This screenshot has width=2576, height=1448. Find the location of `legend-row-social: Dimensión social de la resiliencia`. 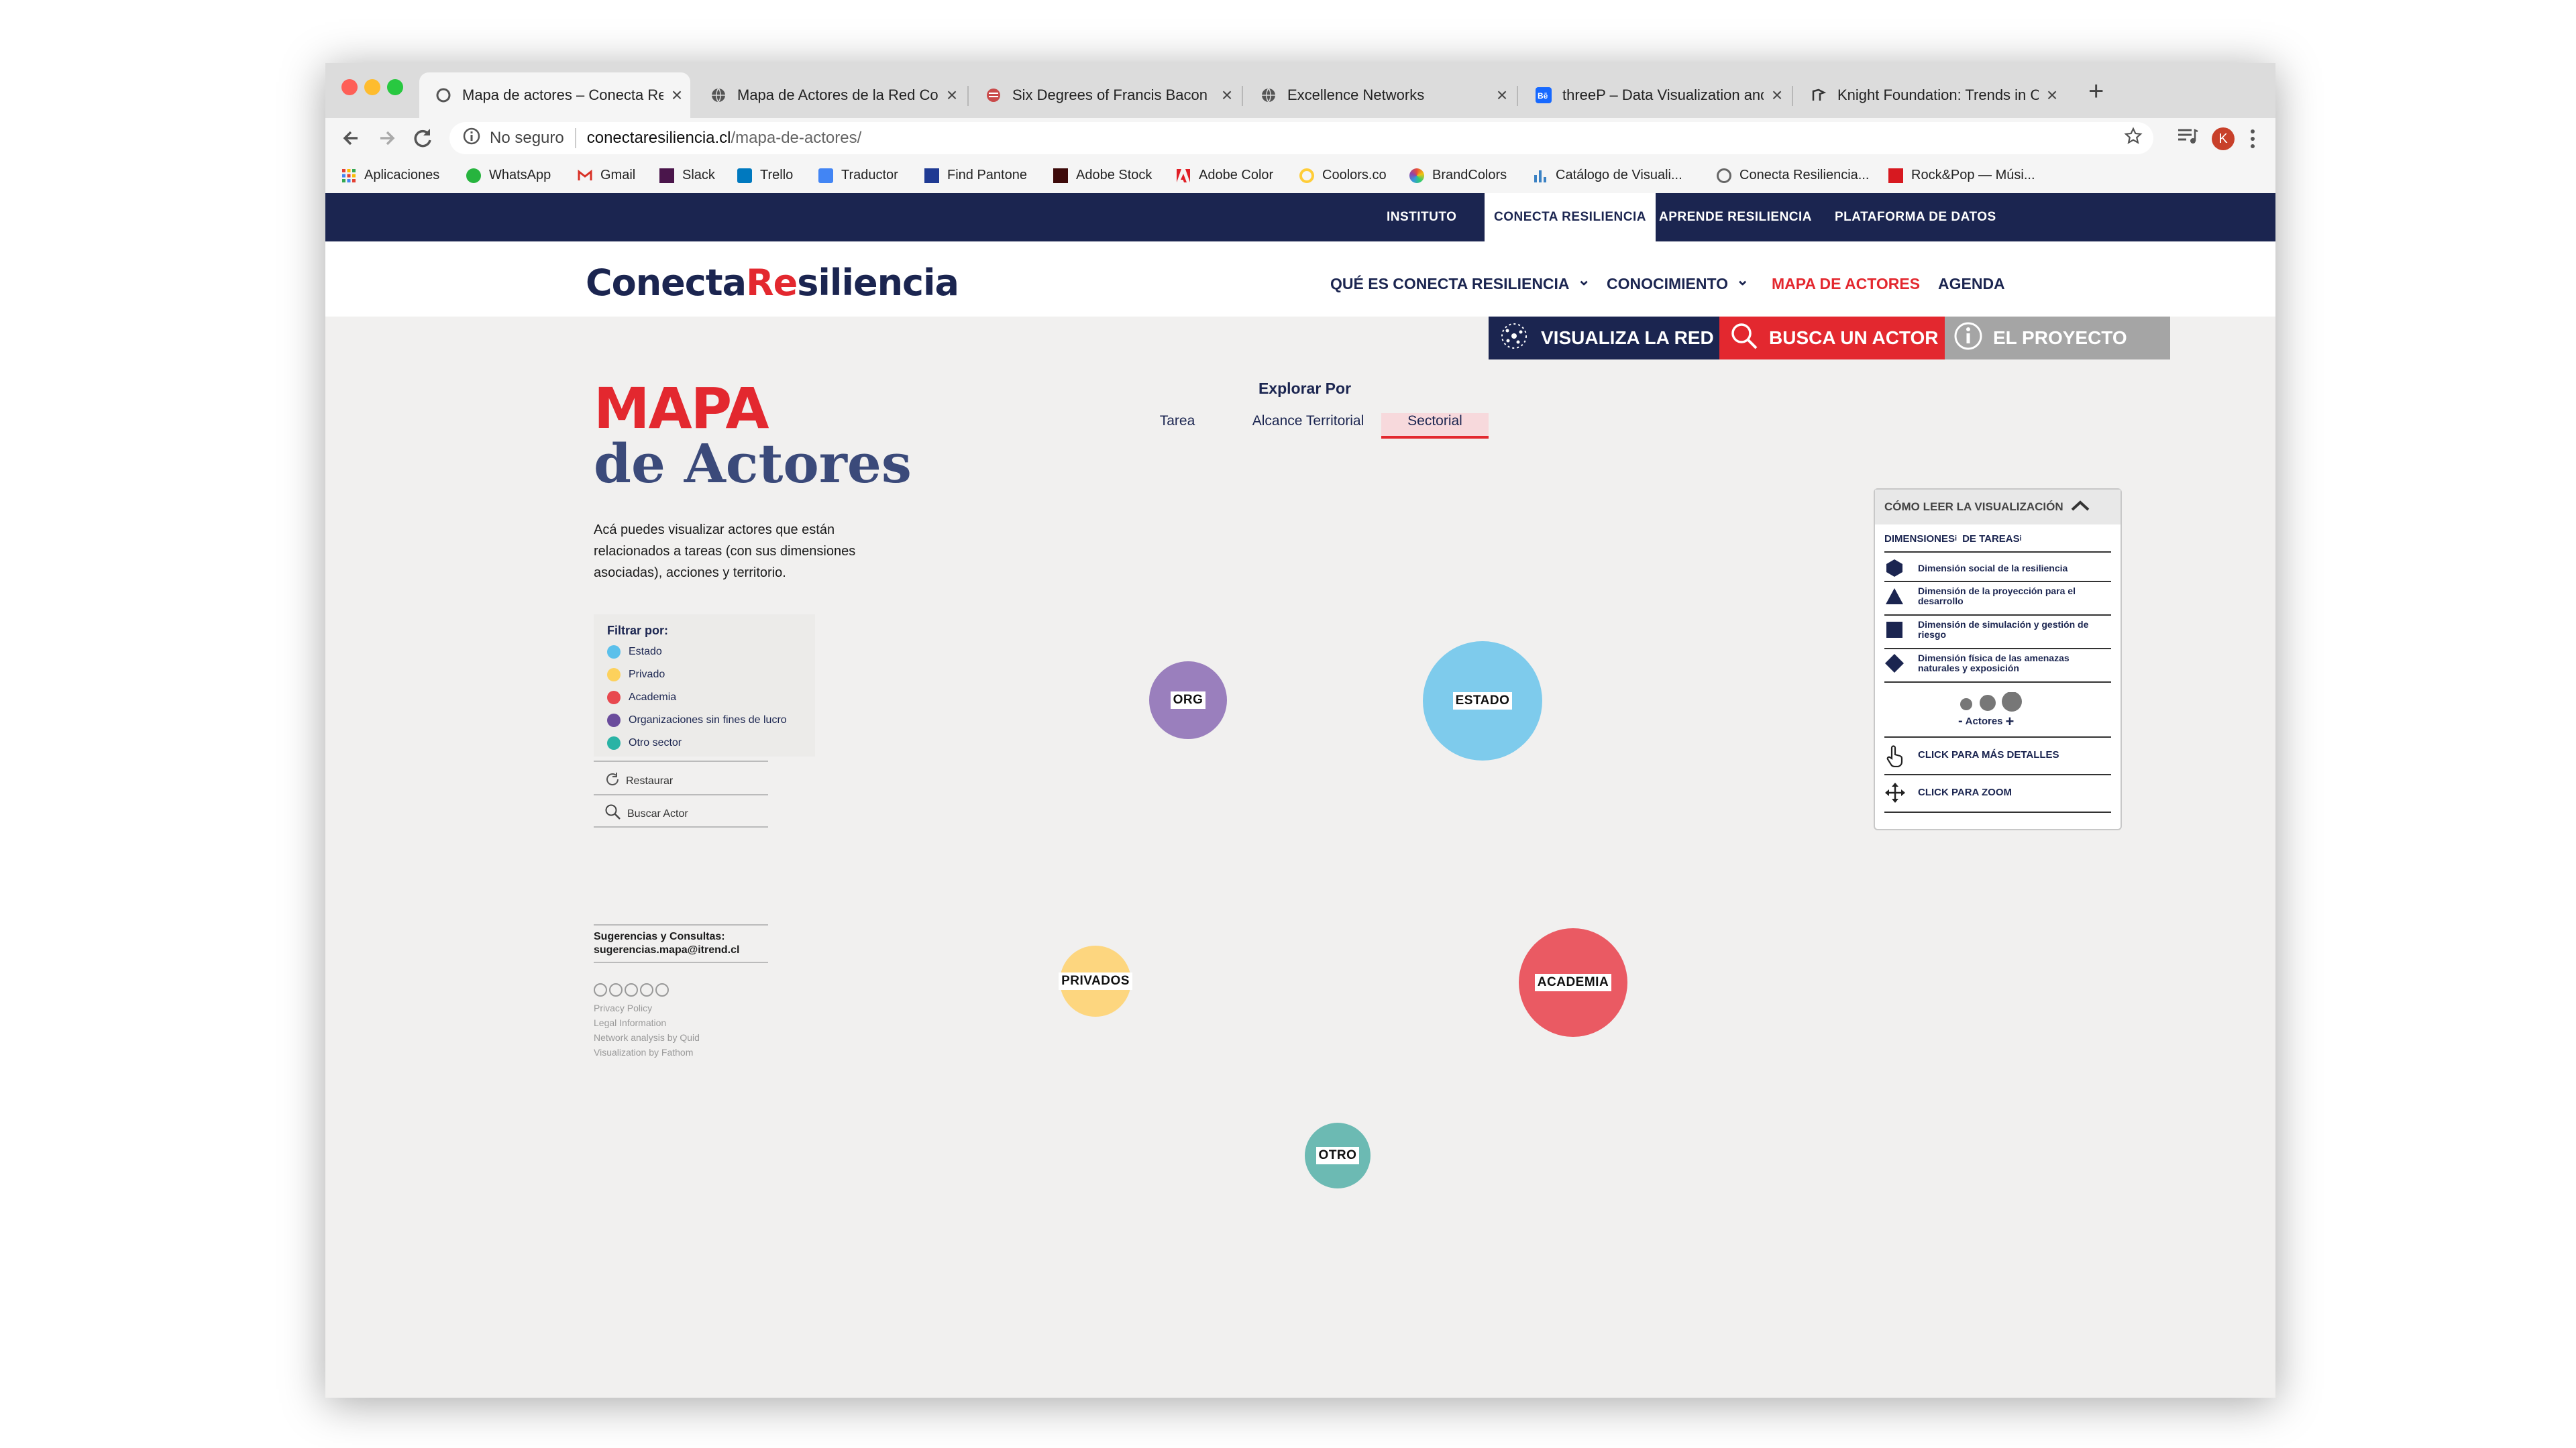

legend-row-social: Dimensión social de la resiliencia is located at coordinates (1995, 568).